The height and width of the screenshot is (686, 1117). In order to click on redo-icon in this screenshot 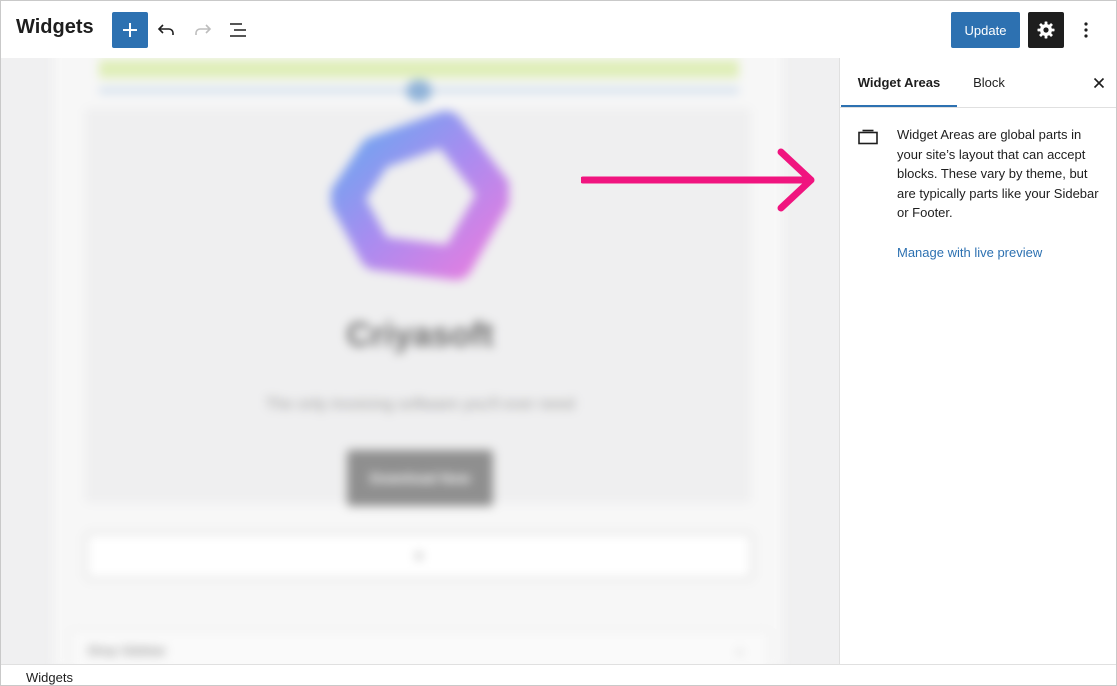, I will do `click(203, 29)`.